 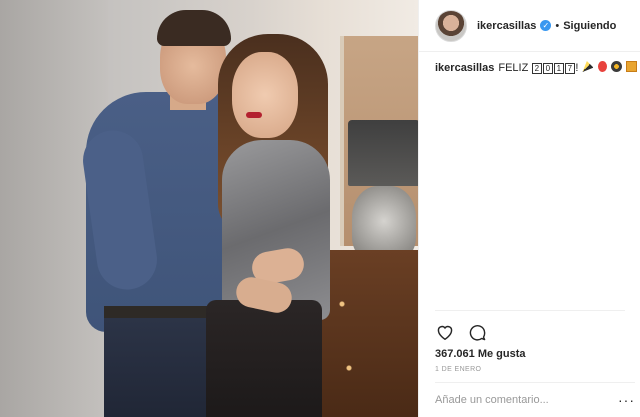 What do you see at coordinates (265, 95) in the screenshot?
I see `woman-face` at bounding box center [265, 95].